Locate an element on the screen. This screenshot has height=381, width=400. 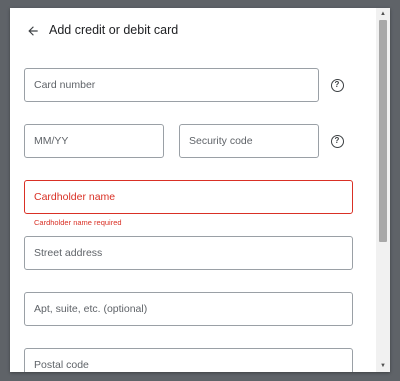
street-address-input is located at coordinates (188, 253).